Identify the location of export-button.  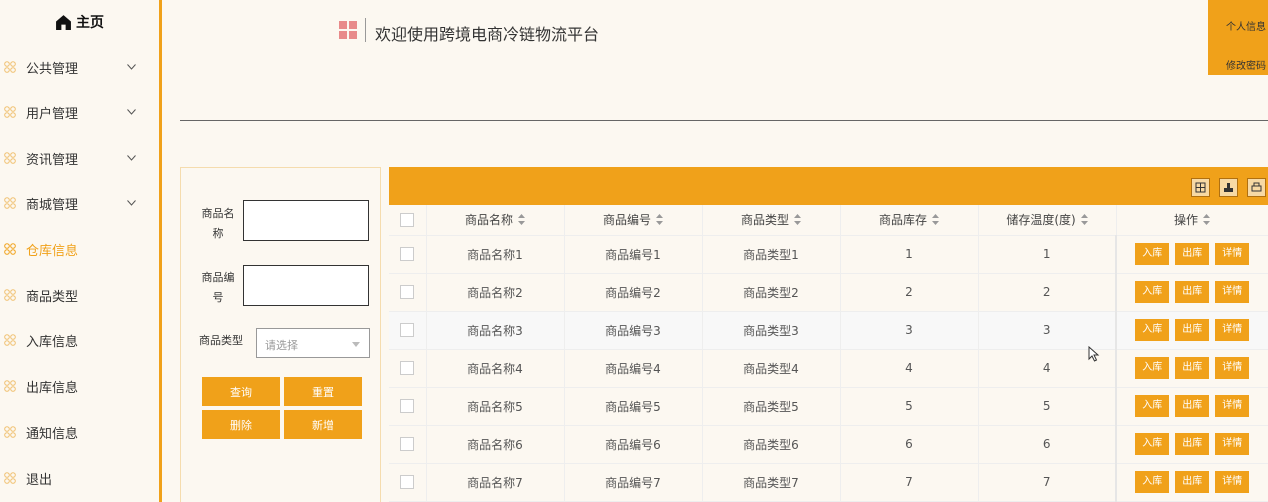
(1228, 187).